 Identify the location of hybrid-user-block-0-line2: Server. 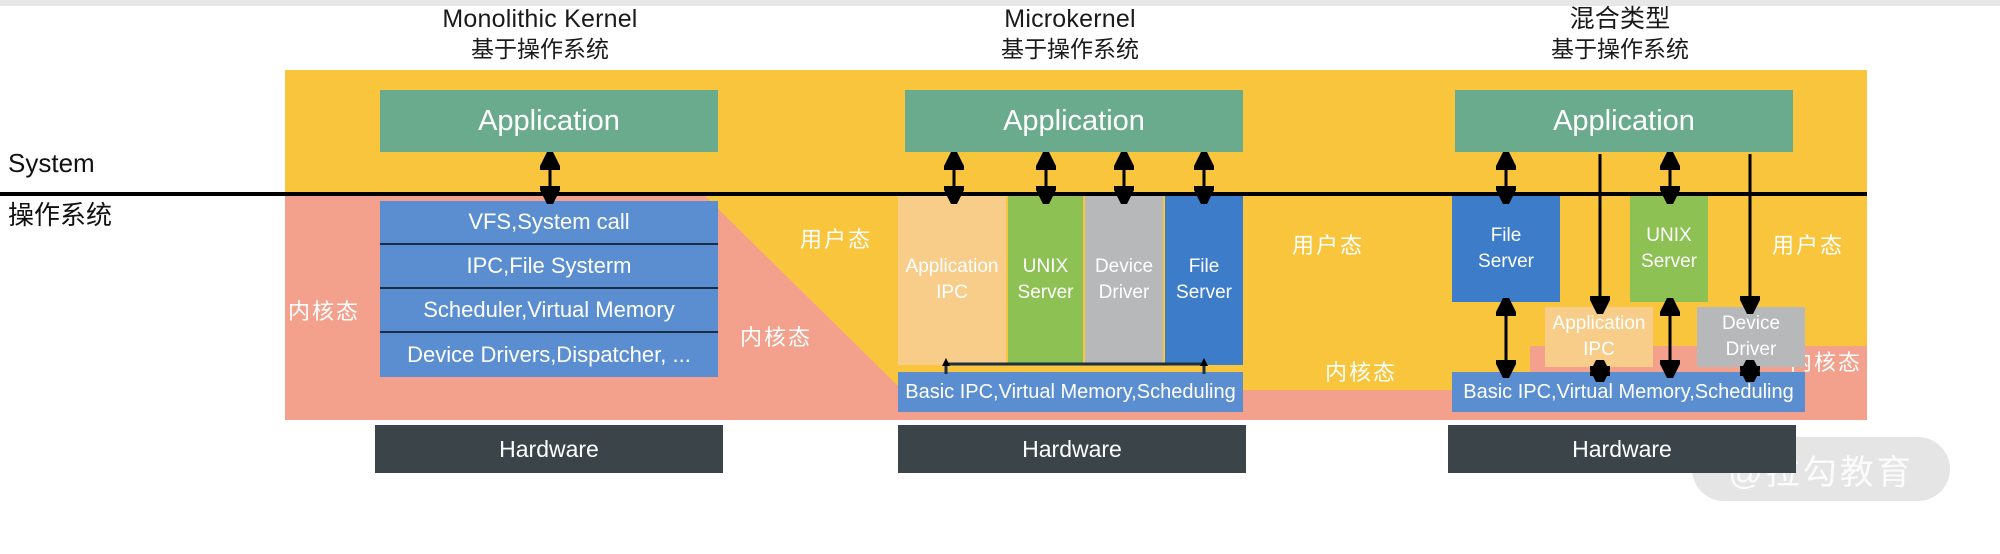
(1506, 261).